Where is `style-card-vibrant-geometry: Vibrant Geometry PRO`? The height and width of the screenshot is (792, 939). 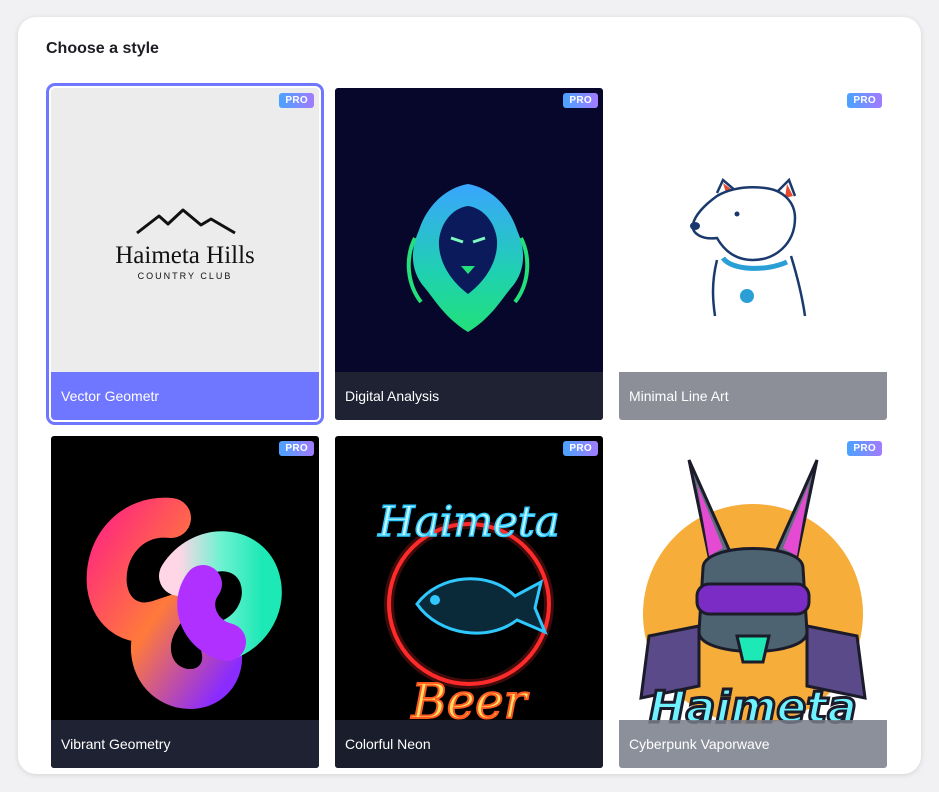
style-card-vibrant-geometry: Vibrant Geometry PRO is located at coordinates (185, 602).